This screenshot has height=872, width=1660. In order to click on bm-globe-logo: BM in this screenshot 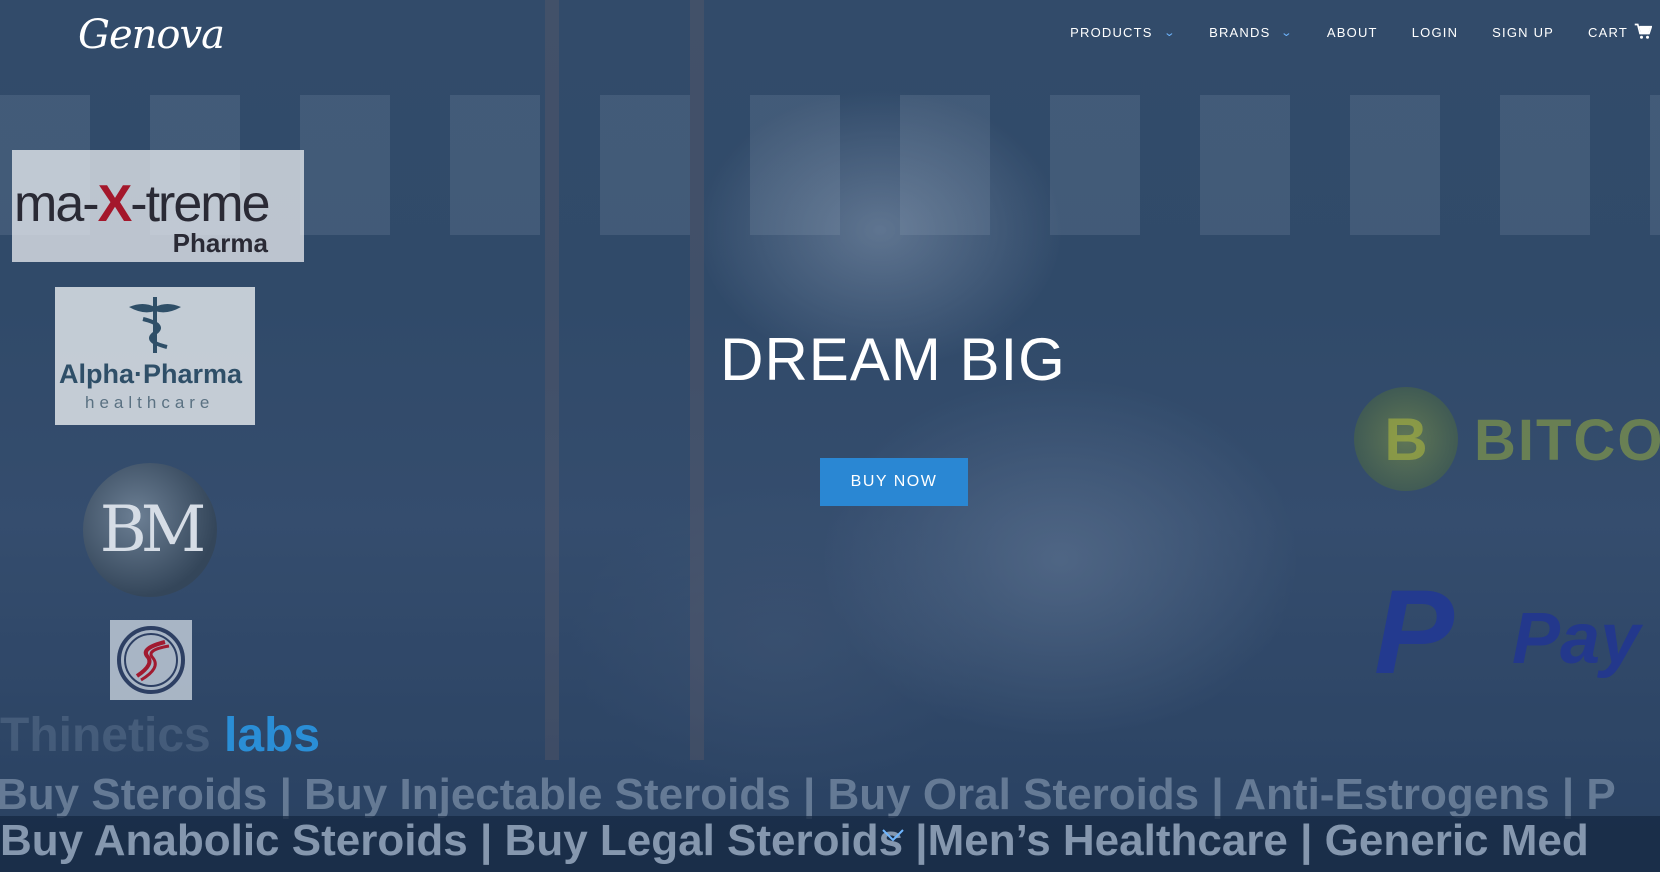, I will do `click(150, 530)`.